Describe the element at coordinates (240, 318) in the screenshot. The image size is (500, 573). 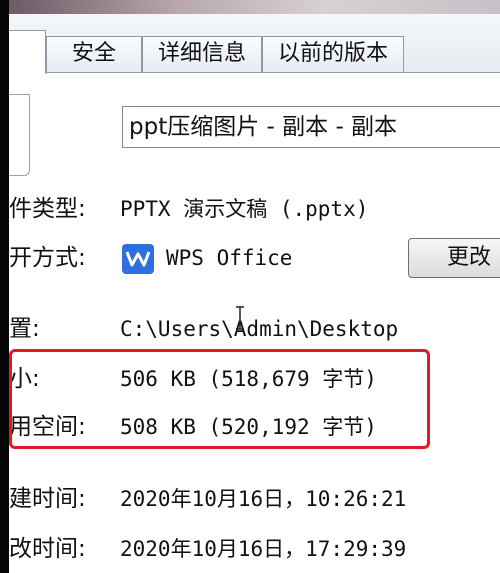
I see `text-cursor-icon` at that location.